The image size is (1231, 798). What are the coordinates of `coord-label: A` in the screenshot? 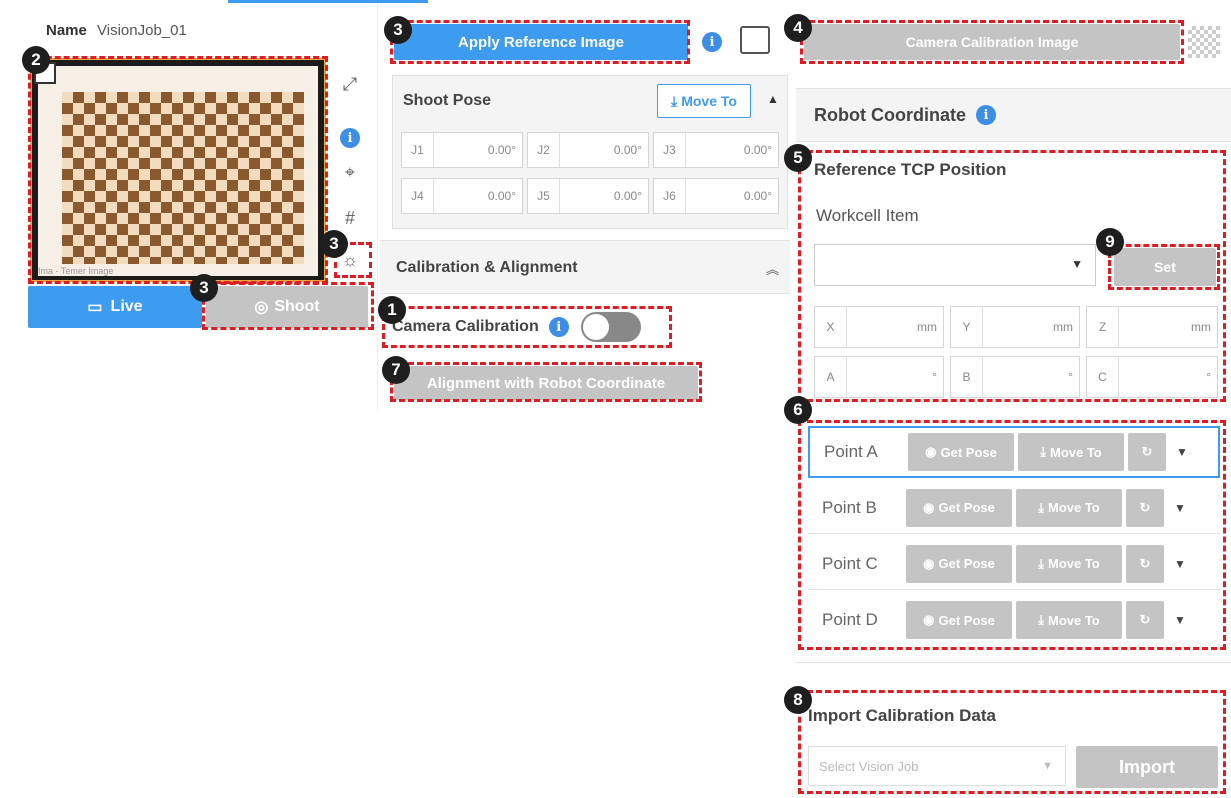 It's located at (831, 377).